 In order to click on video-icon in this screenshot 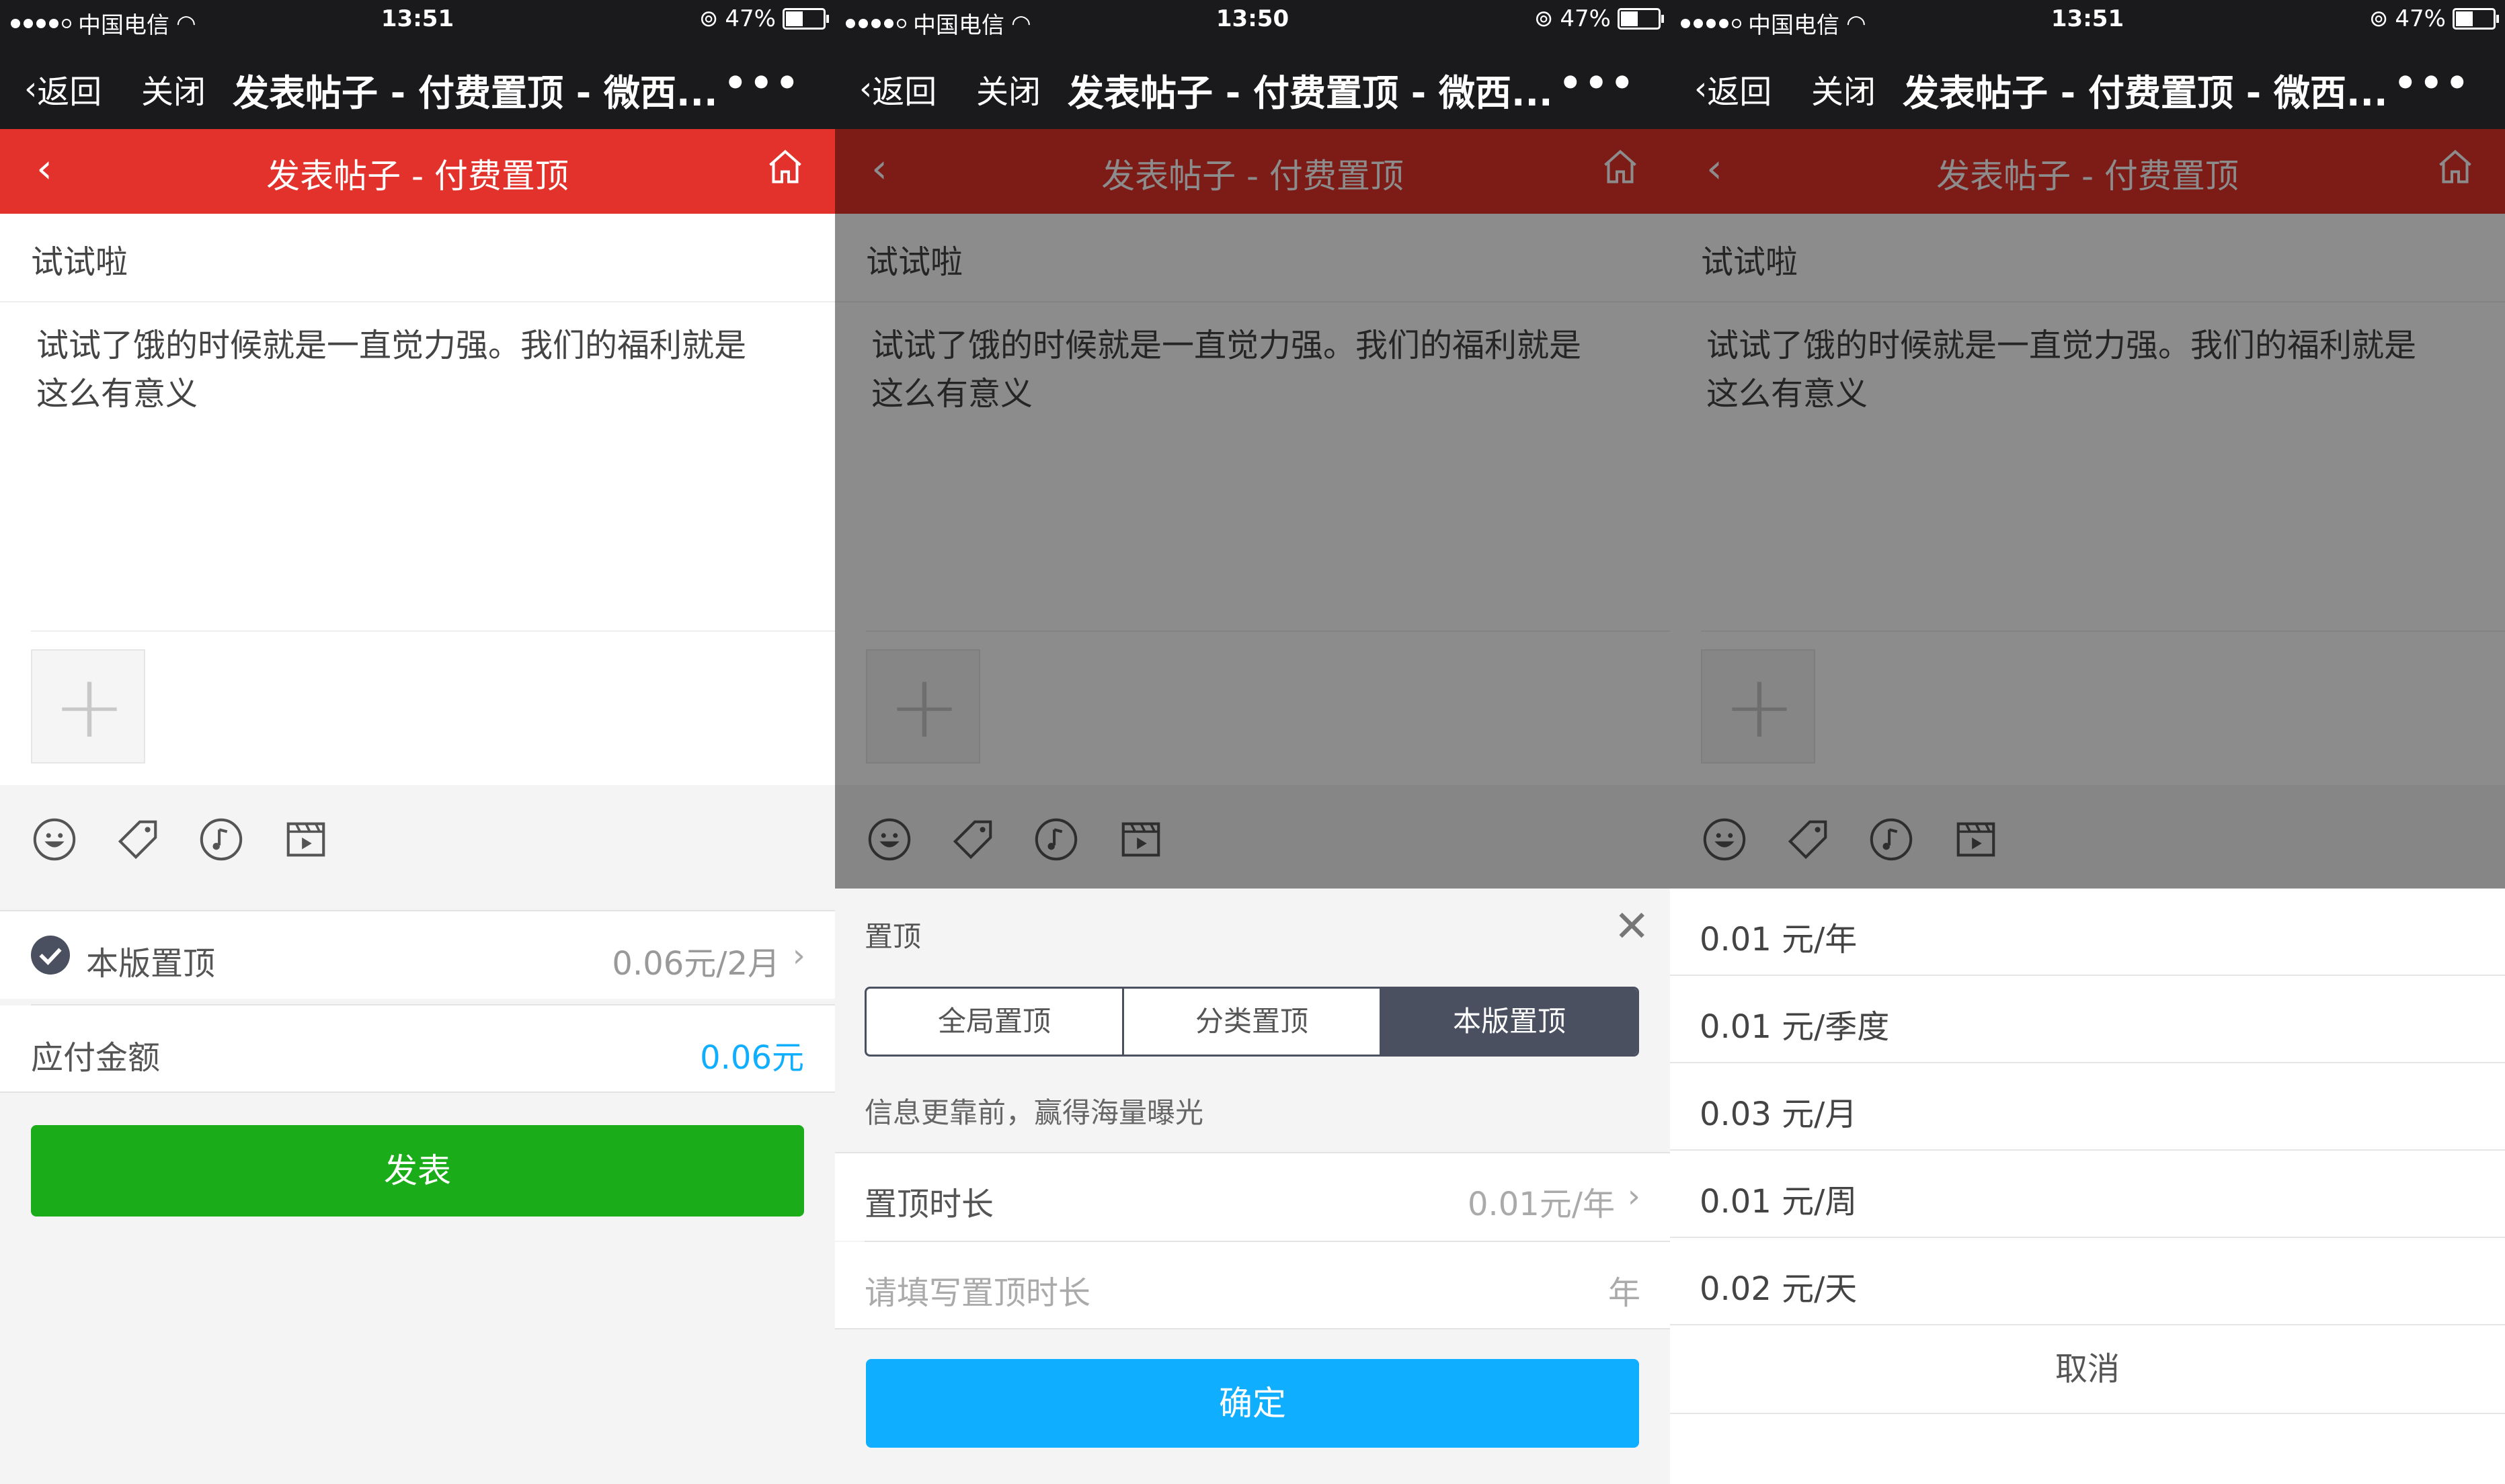, I will do `click(305, 839)`.